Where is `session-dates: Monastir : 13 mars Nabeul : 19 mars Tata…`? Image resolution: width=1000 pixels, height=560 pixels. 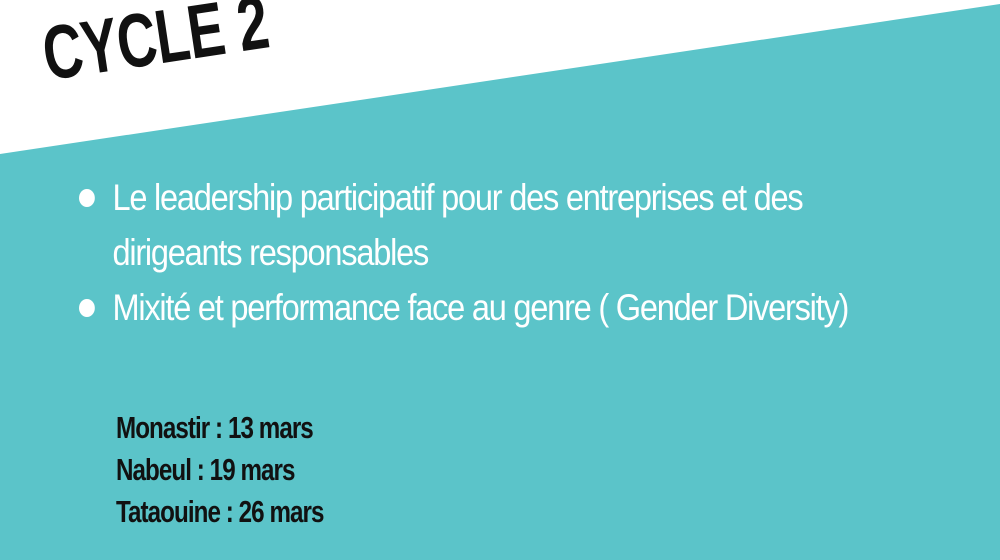
session-dates: Monastir : 13 mars Nabeul : 19 mars Tata… is located at coordinates (220, 470).